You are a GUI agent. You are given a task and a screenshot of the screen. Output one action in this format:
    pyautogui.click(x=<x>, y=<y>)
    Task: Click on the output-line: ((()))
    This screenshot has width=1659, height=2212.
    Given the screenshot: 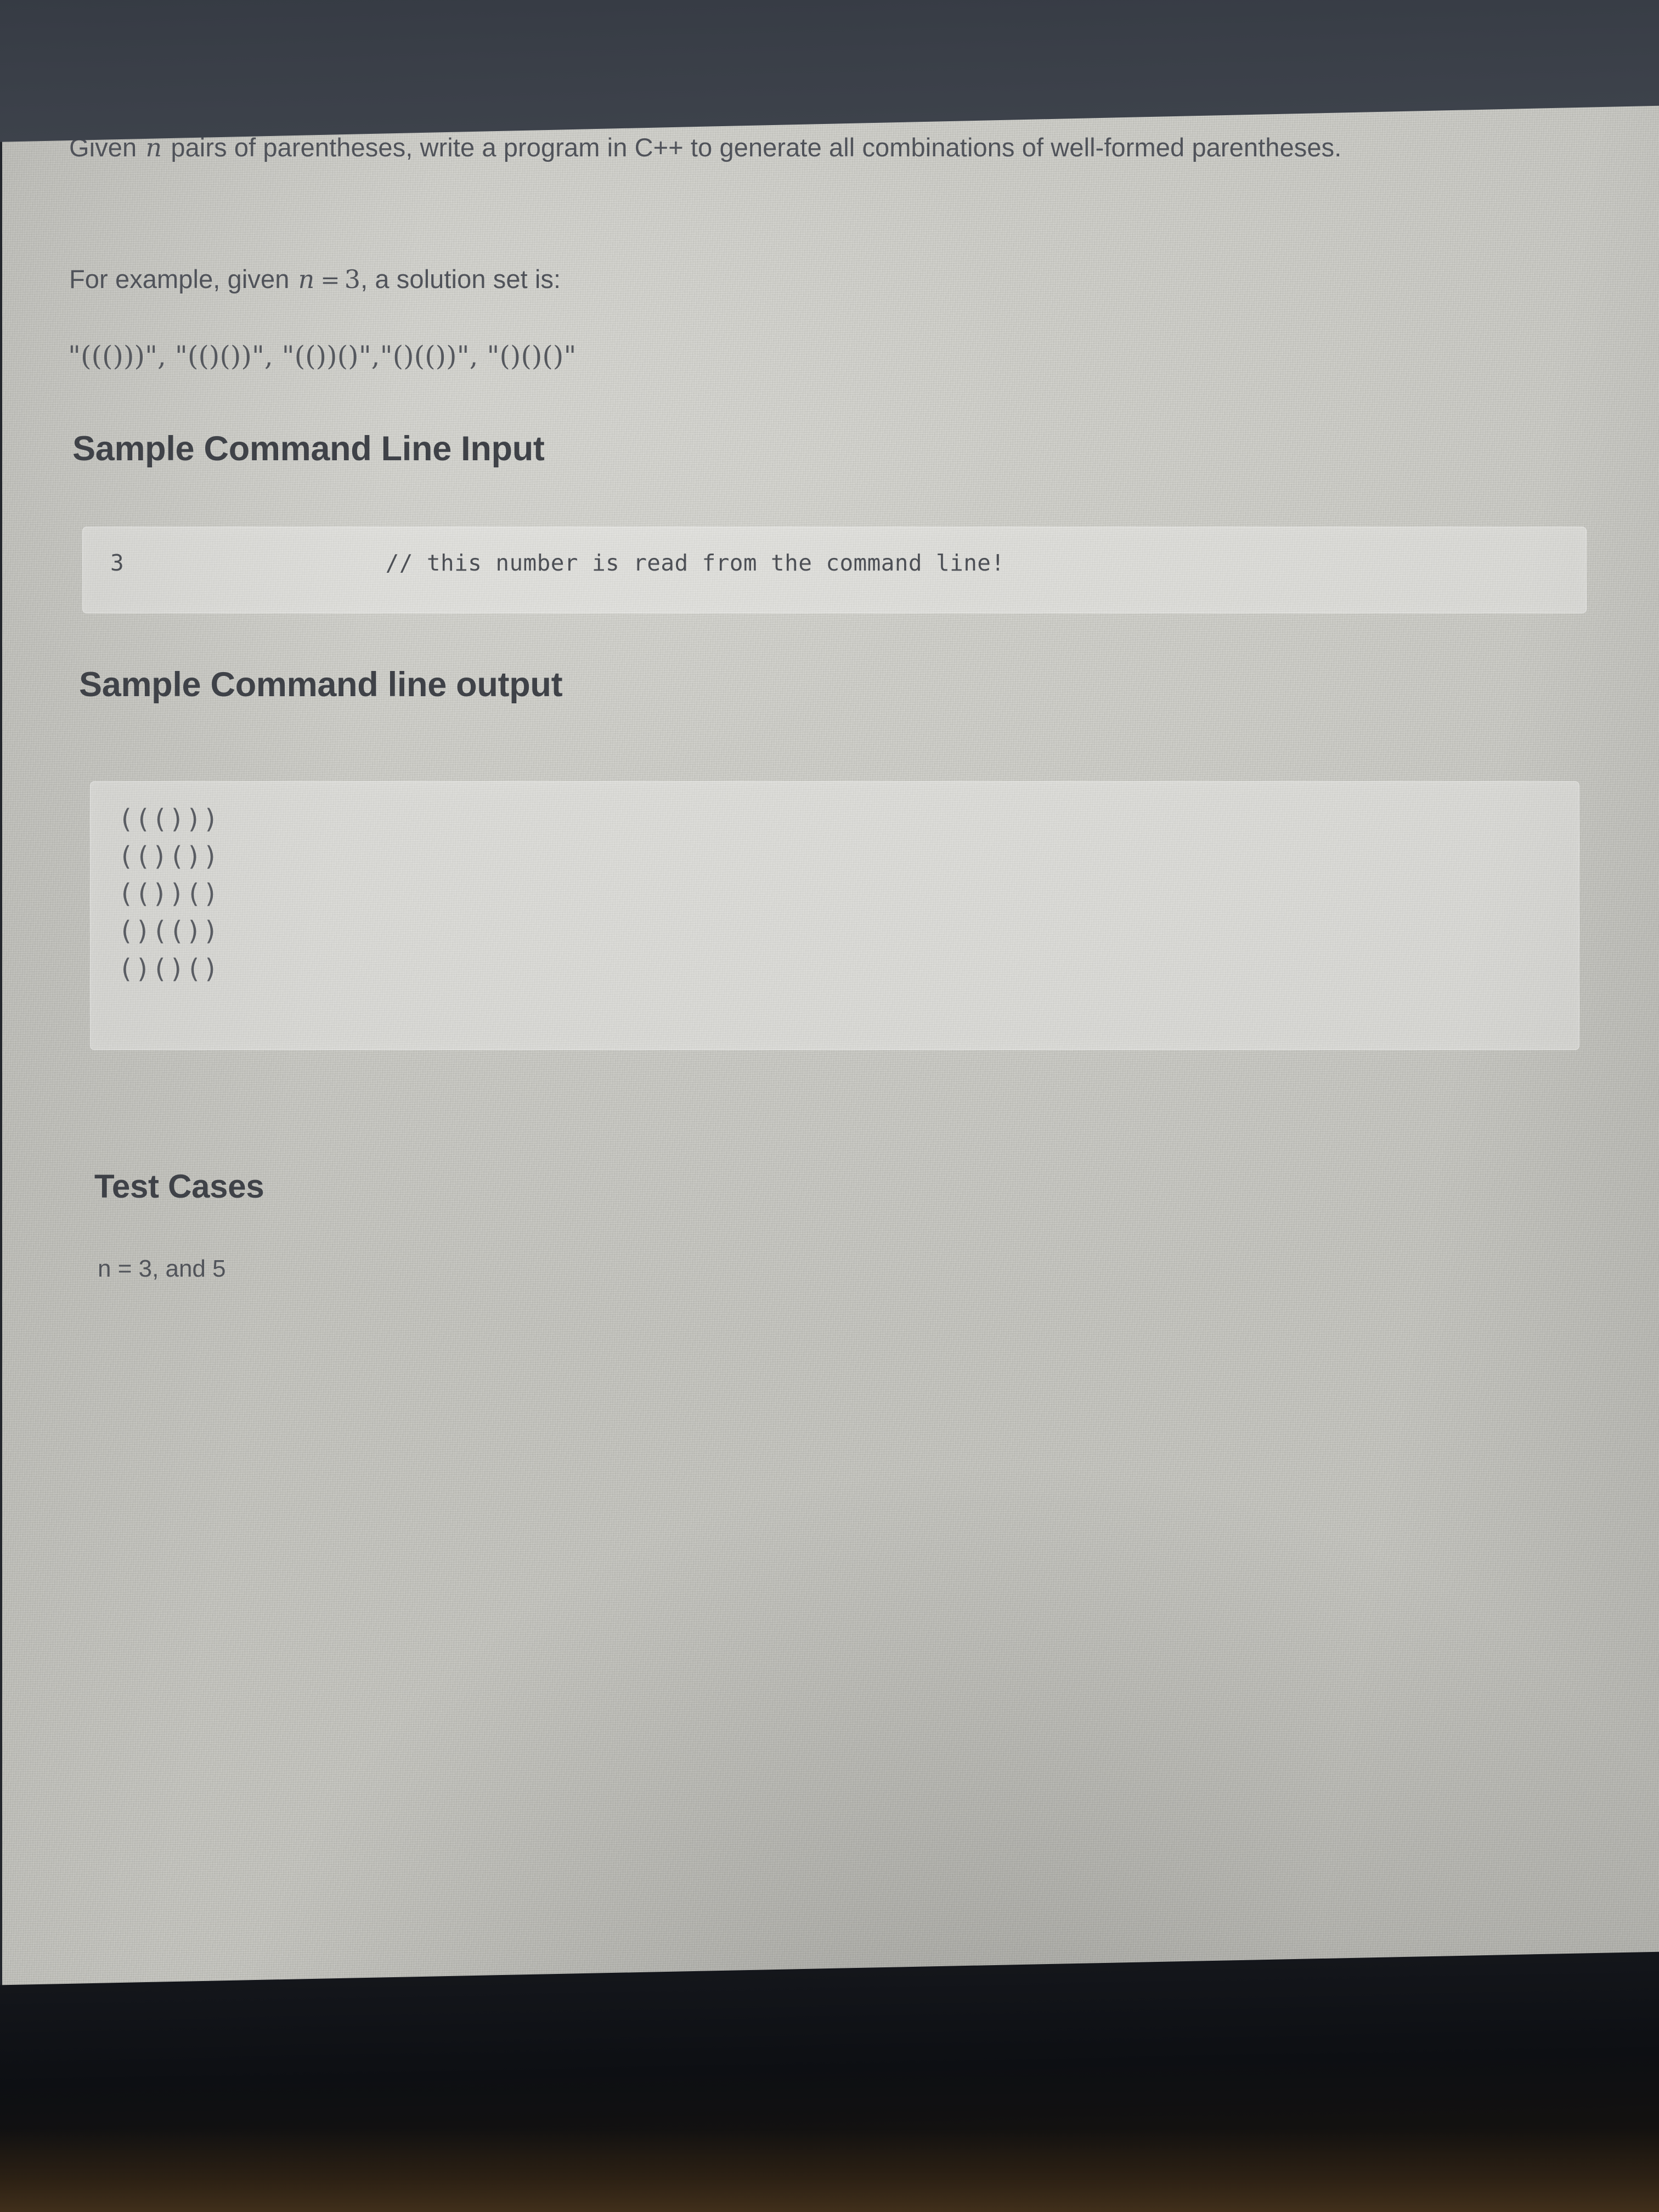 What is the action you would take?
    pyautogui.click(x=169, y=819)
    